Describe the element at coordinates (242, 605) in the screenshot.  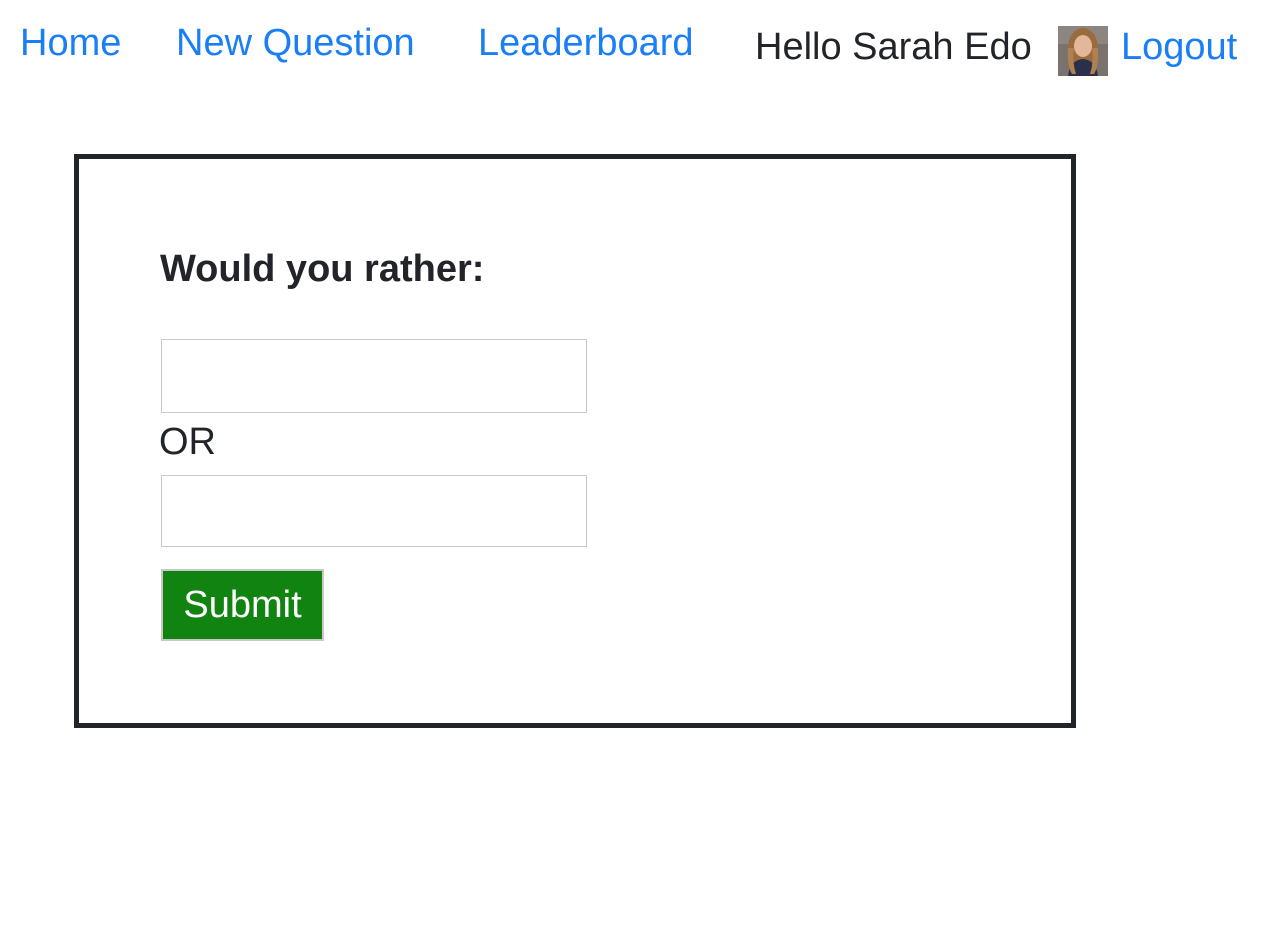
I see `submit-button: Submit` at that location.